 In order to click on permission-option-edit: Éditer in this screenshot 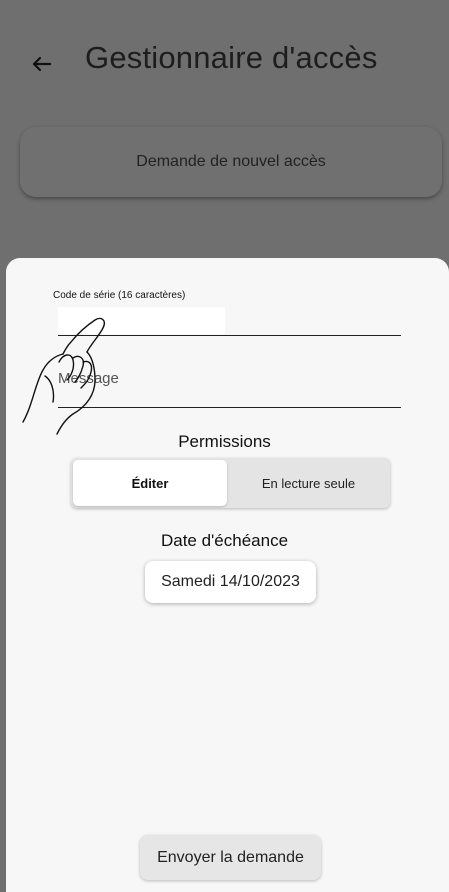, I will do `click(150, 483)`.